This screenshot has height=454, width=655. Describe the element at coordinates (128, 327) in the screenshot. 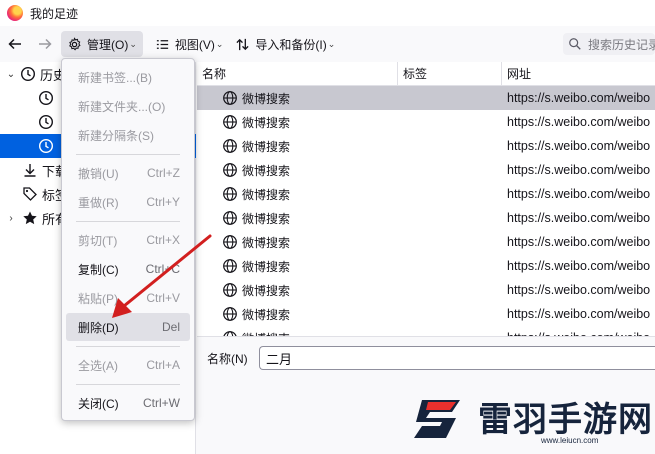

I see `menu-item-delete: 删除(D) Del` at that location.